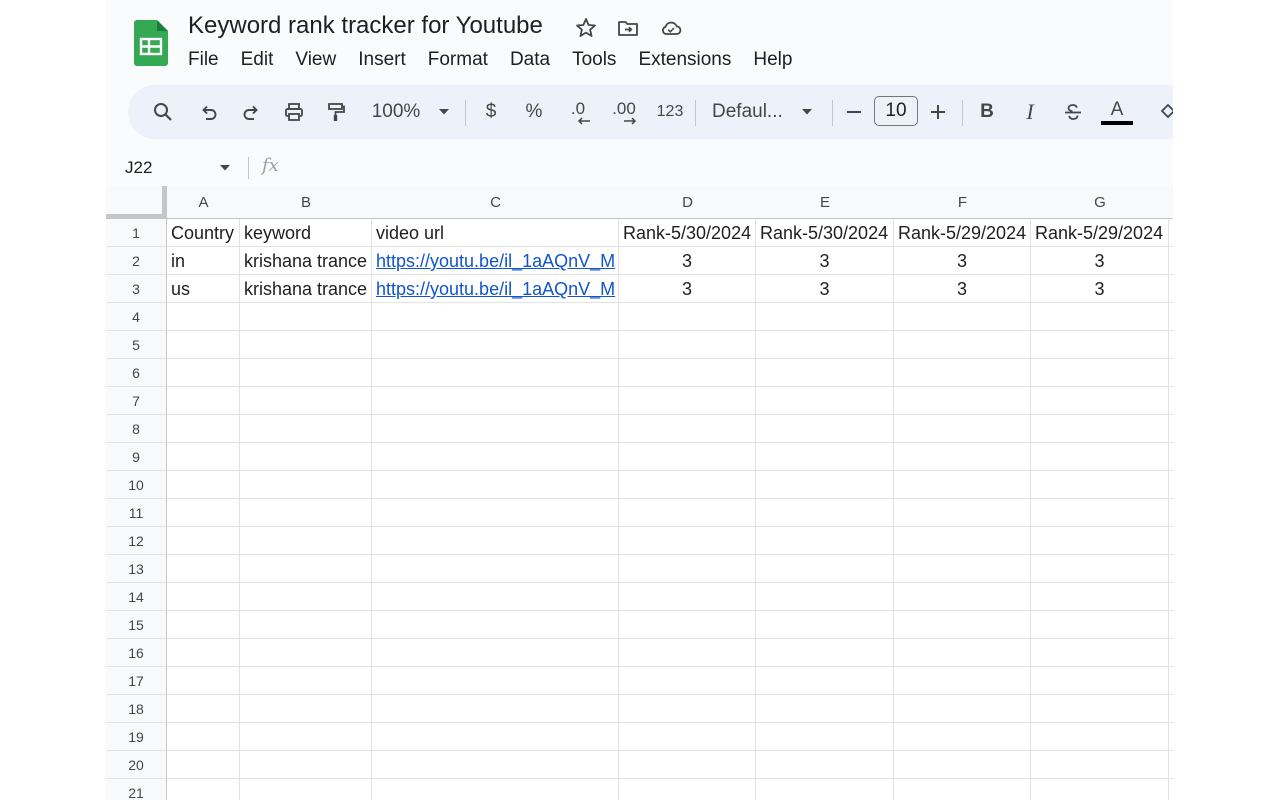 The image size is (1280, 800). Describe the element at coordinates (825, 317) in the screenshot. I see `cell-e4` at that location.